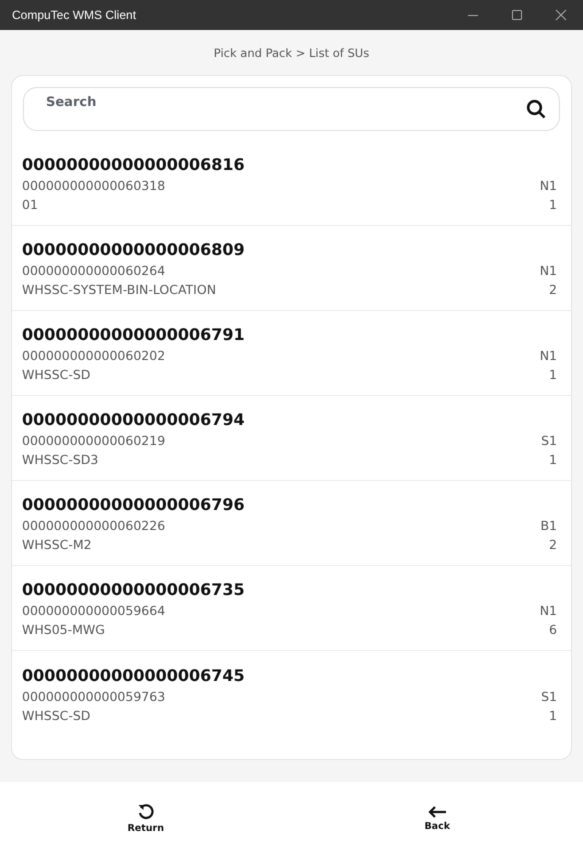  What do you see at coordinates (94, 271) in the screenshot?
I see `su-code: 000000000000060264` at bounding box center [94, 271].